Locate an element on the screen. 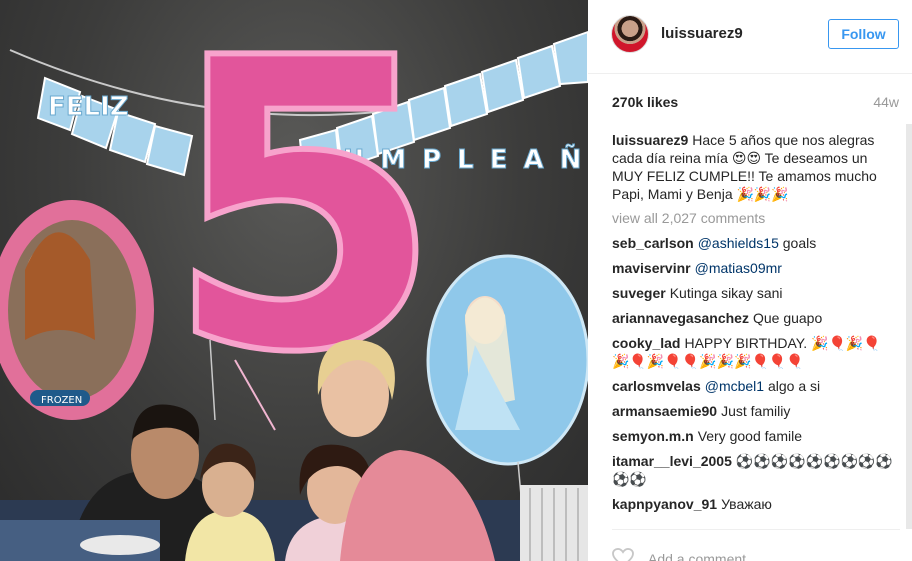 Image resolution: width=912 pixels, height=561 pixels. comment-username: kapnpyanov_91 is located at coordinates (664, 504).